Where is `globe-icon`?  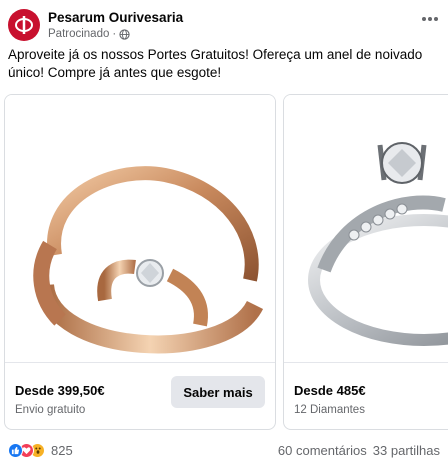
globe-icon is located at coordinates (124, 34).